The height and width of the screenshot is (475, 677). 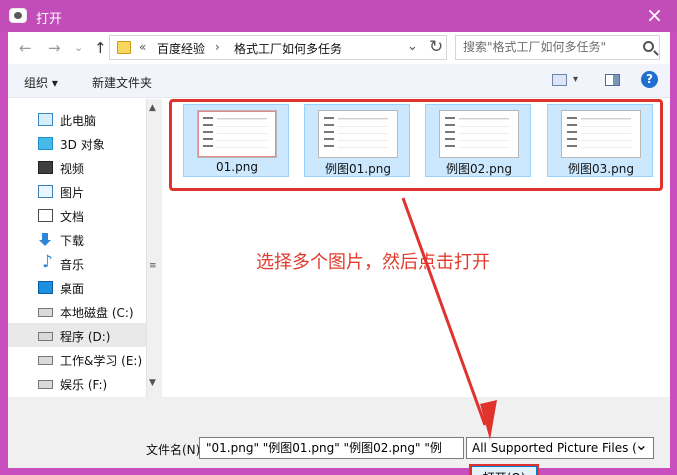 What do you see at coordinates (54, 48) in the screenshot?
I see `forward-icon: →` at bounding box center [54, 48].